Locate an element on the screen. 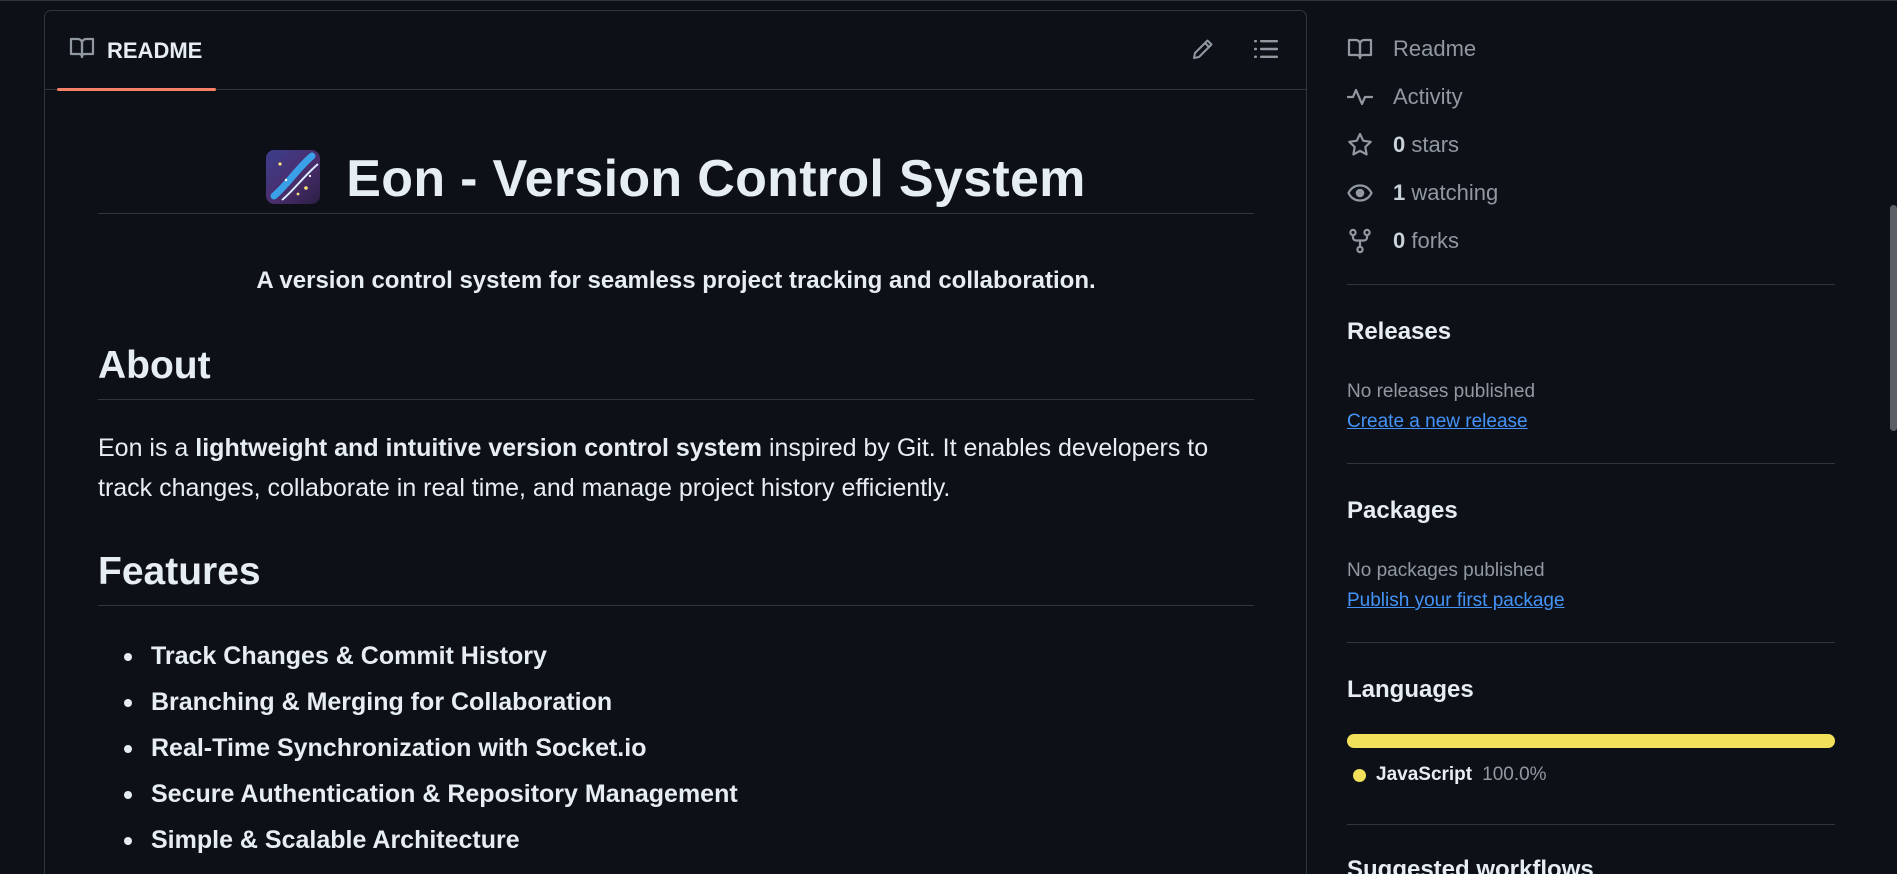  publish-package-link: Publish your first package is located at coordinates (1456, 601).